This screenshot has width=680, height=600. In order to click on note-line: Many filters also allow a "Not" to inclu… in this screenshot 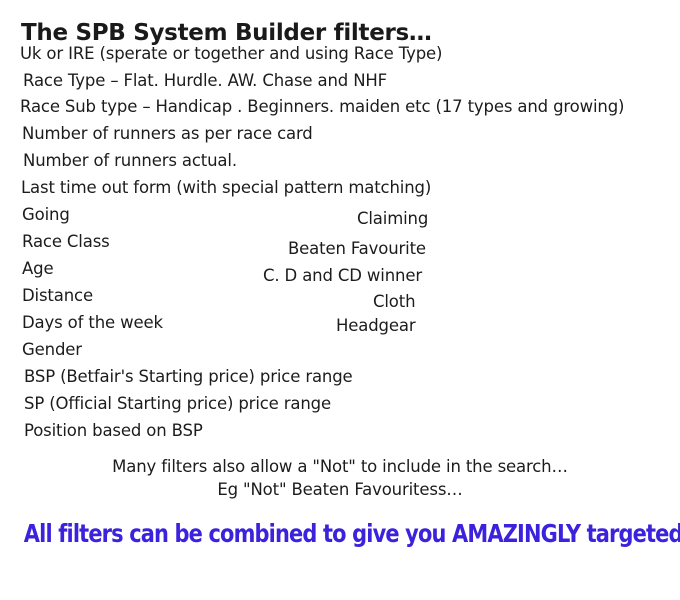, I will do `click(340, 466)`.